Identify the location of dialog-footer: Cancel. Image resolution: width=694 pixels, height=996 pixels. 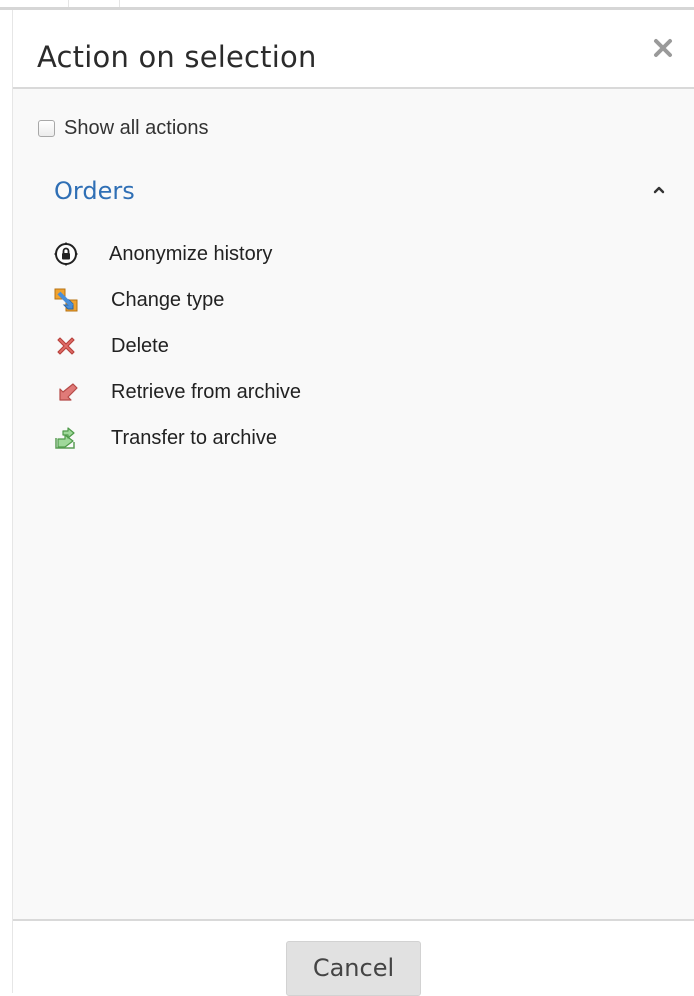
(353, 957).